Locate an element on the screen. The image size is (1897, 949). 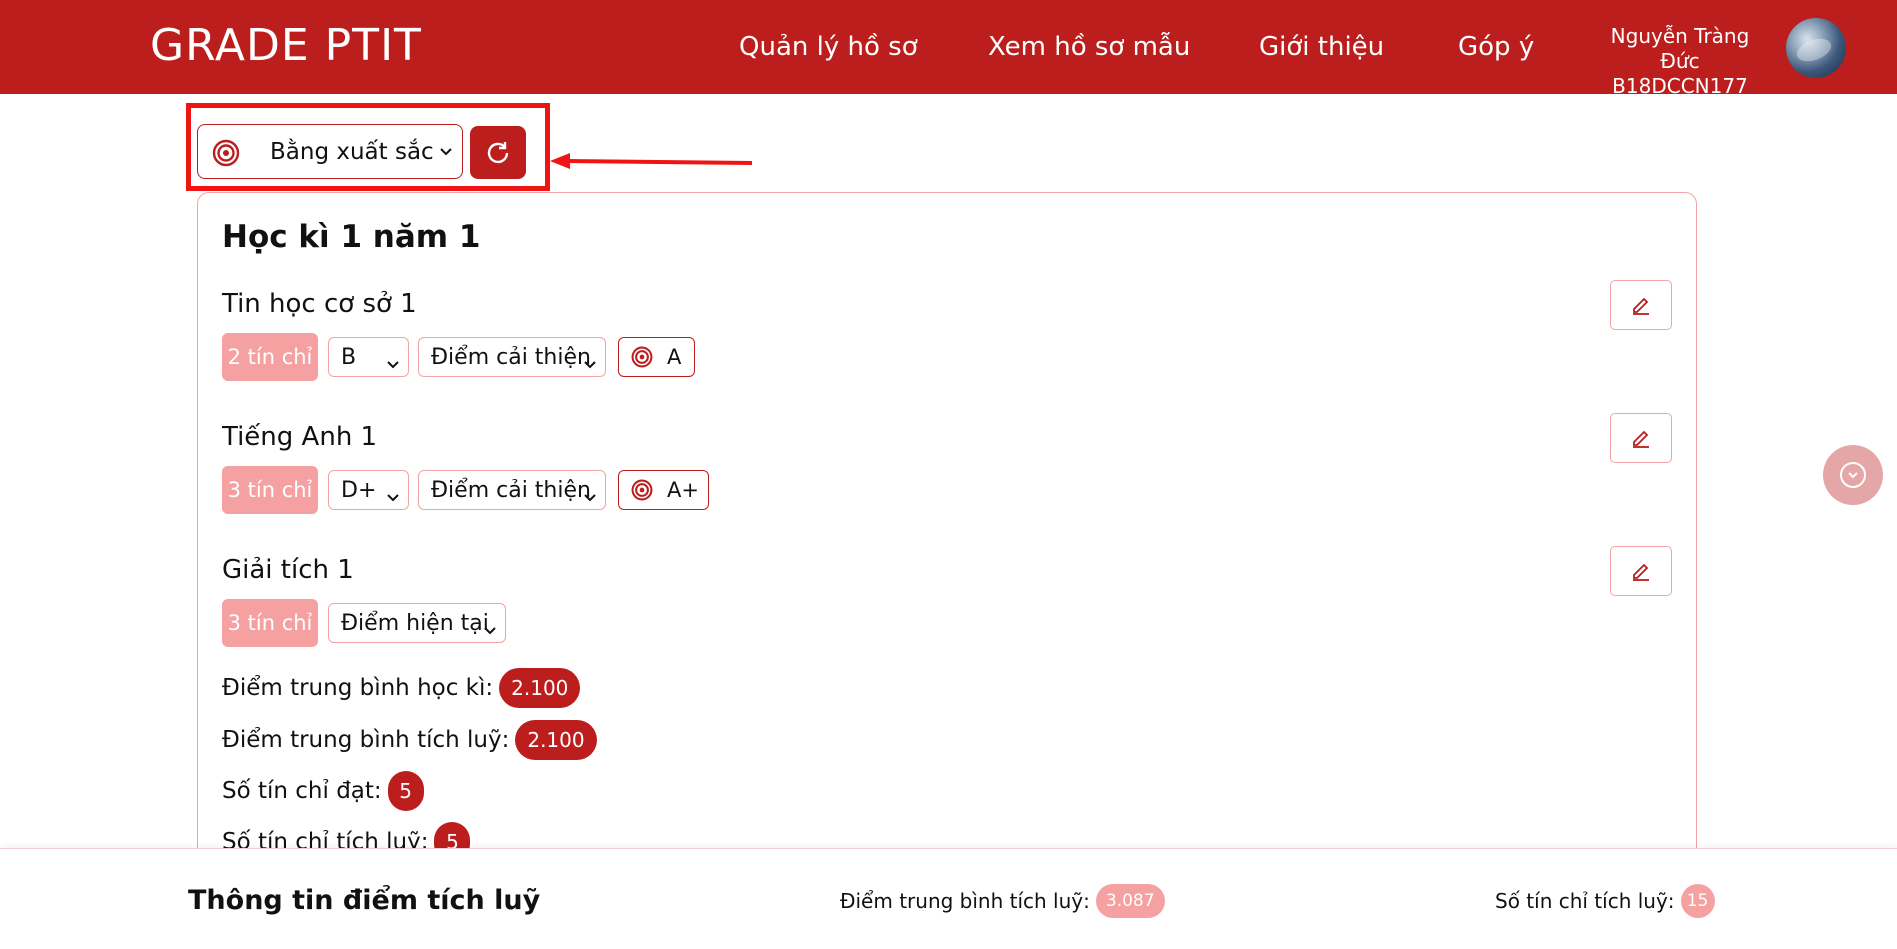
footer-credits-badge: 15 is located at coordinates (1697, 901).